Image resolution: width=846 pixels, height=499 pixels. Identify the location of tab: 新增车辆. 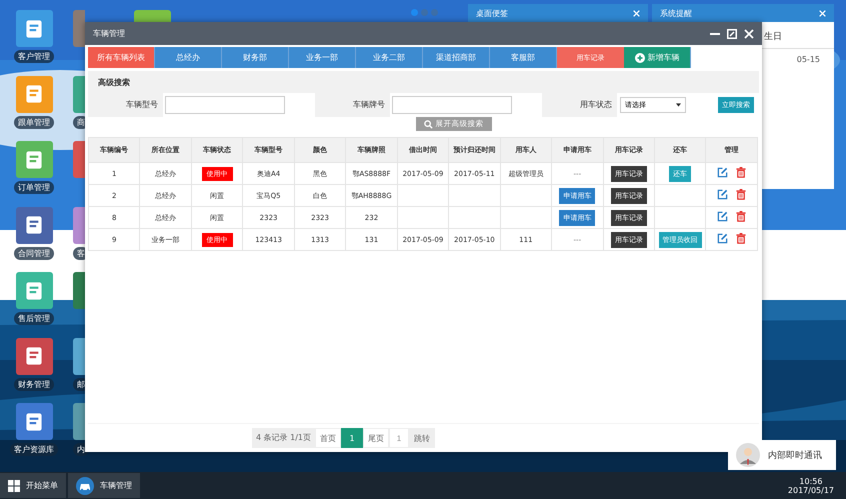
(657, 57).